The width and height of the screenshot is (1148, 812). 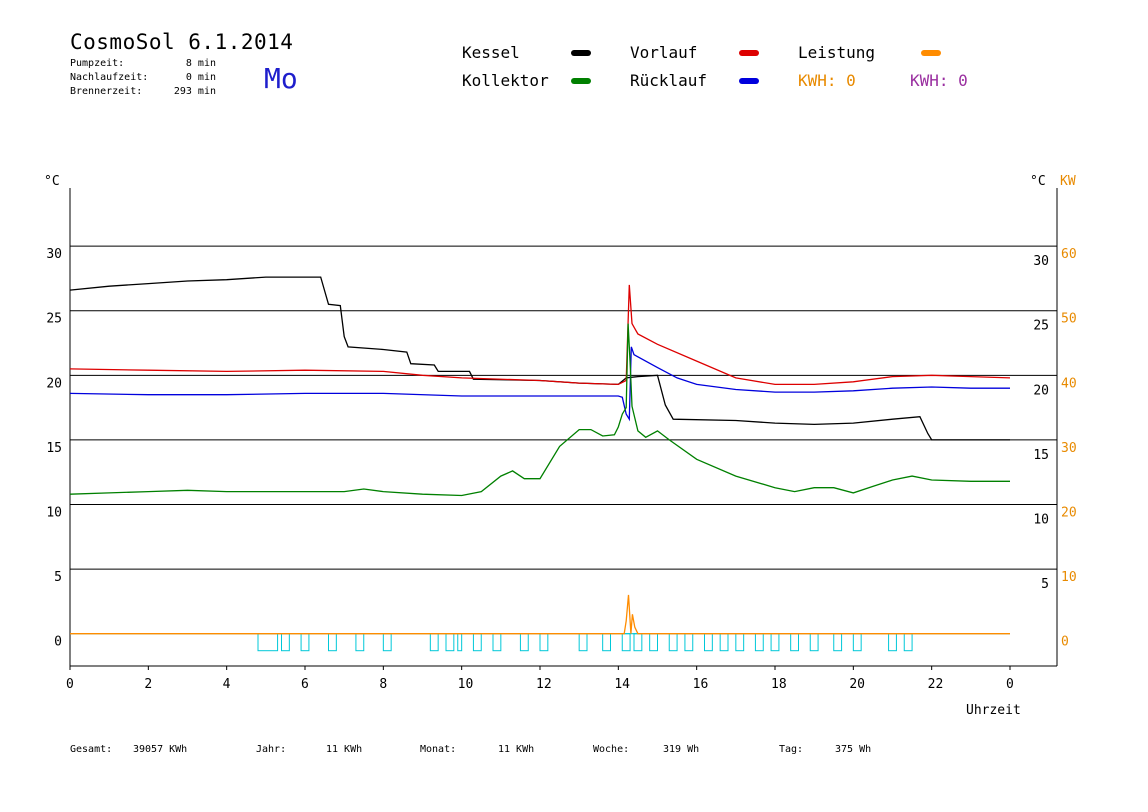 What do you see at coordinates (993, 710) in the screenshot?
I see `x-axis-label: Uhrzeit` at bounding box center [993, 710].